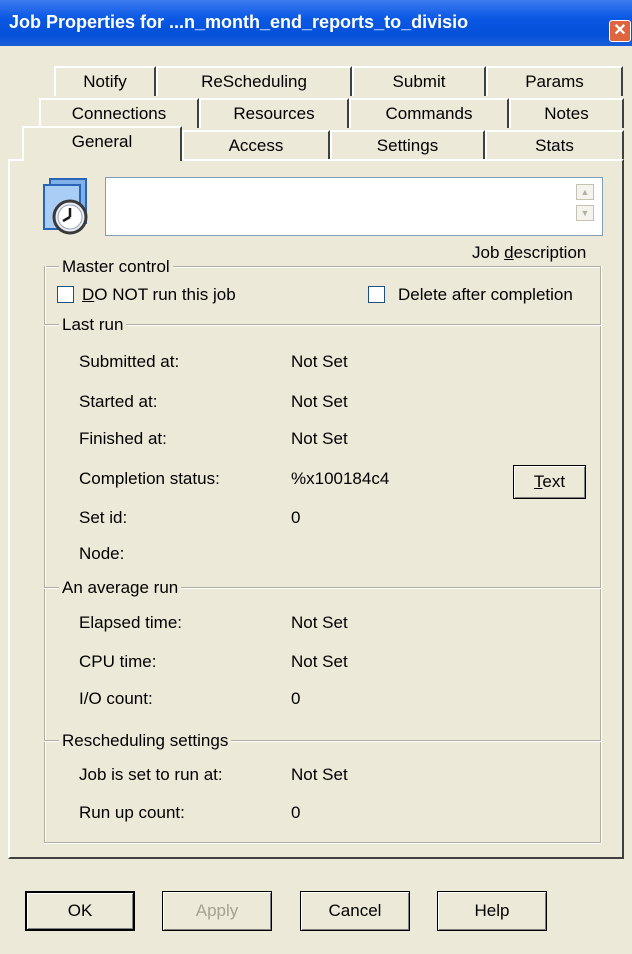 The image size is (632, 954). What do you see at coordinates (529, 252) in the screenshot?
I see `job-description-label: Job description` at bounding box center [529, 252].